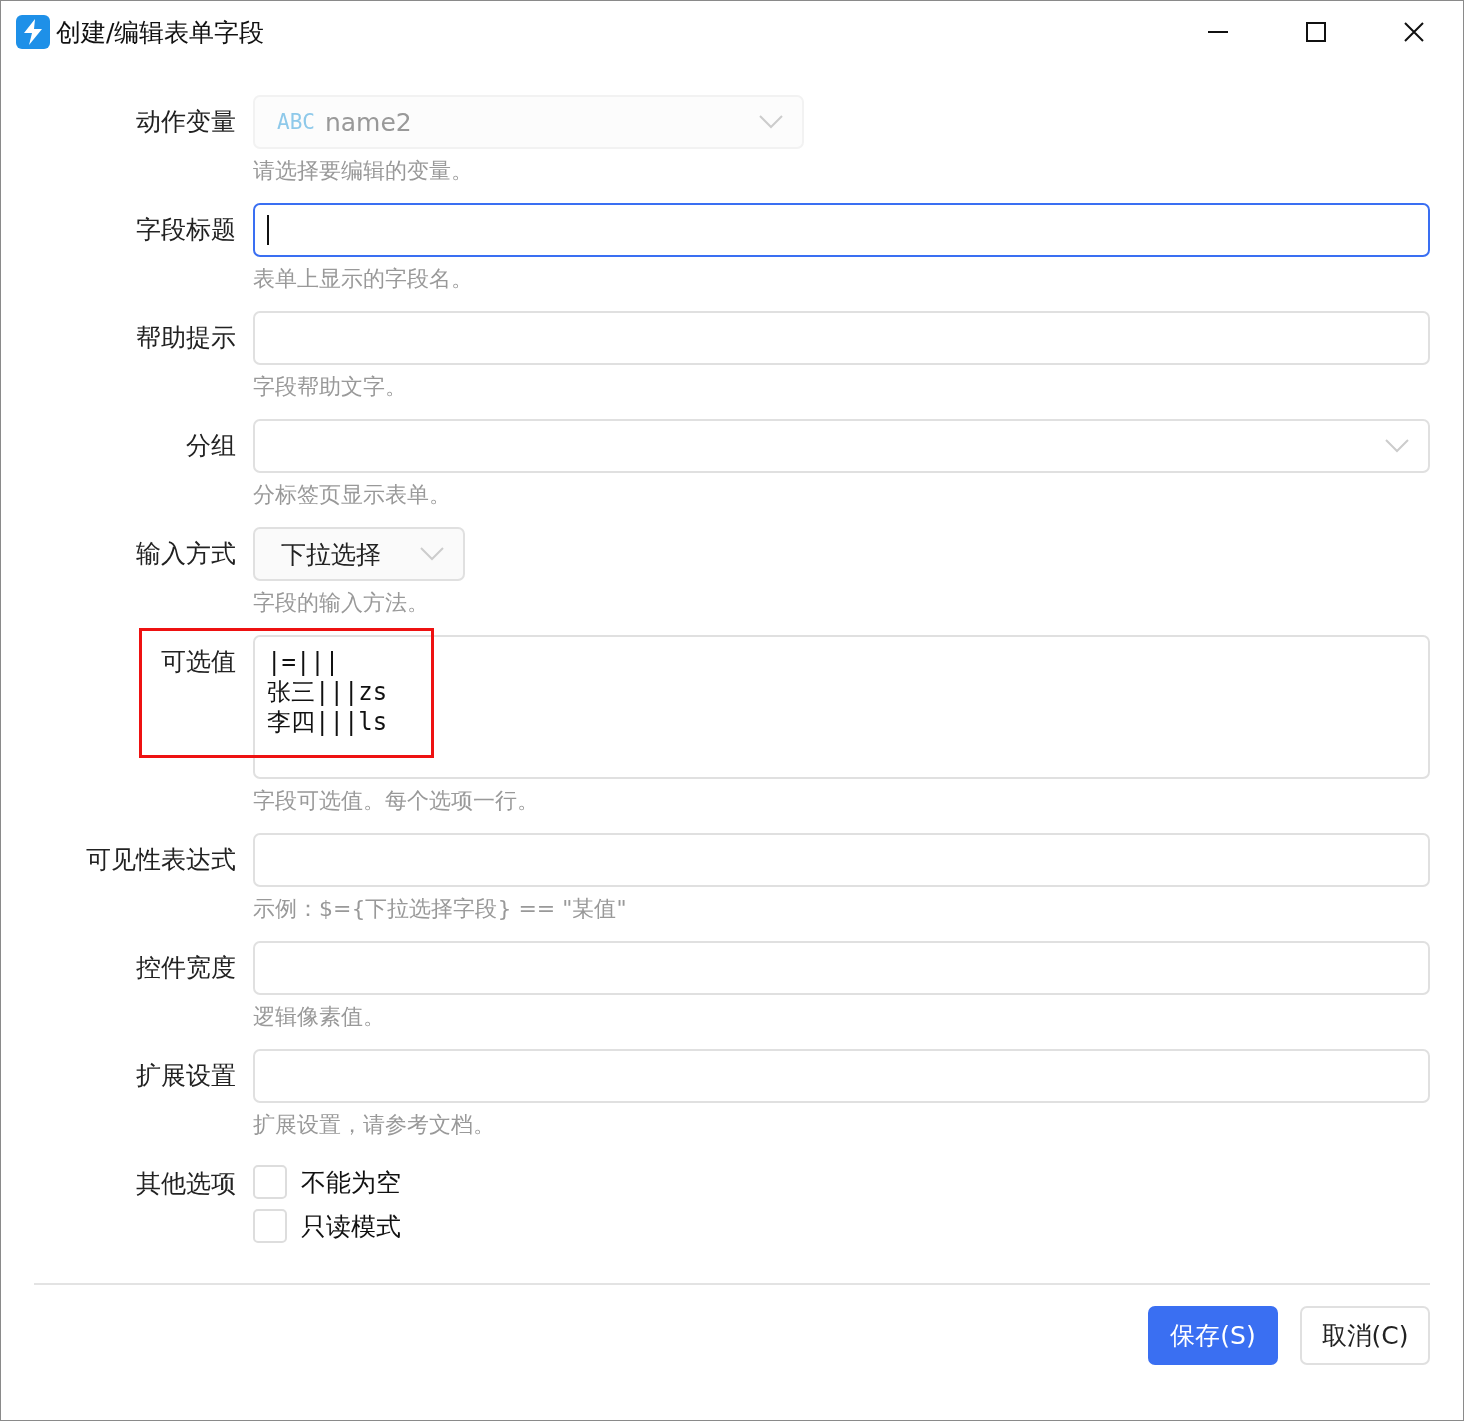 Image resolution: width=1464 pixels, height=1421 pixels. Describe the element at coordinates (374, 1125) in the screenshot. I see `field-hint: 扩展设置，请参考文档。` at that location.